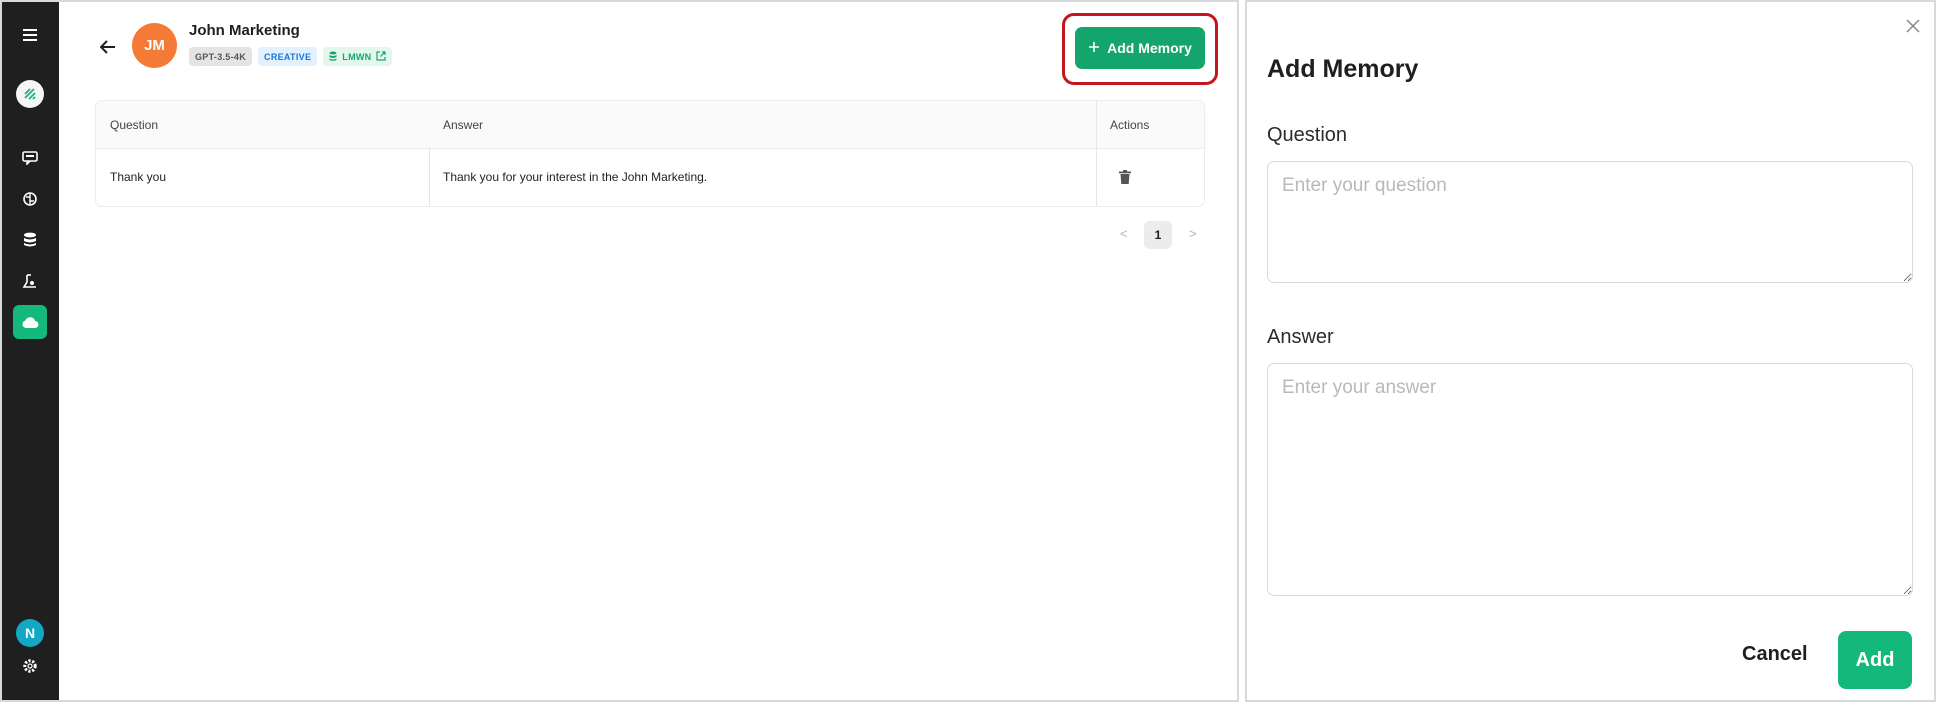  I want to click on agent-tags: GPT-3.5-4K CREATIVE LMWN, so click(291, 56).